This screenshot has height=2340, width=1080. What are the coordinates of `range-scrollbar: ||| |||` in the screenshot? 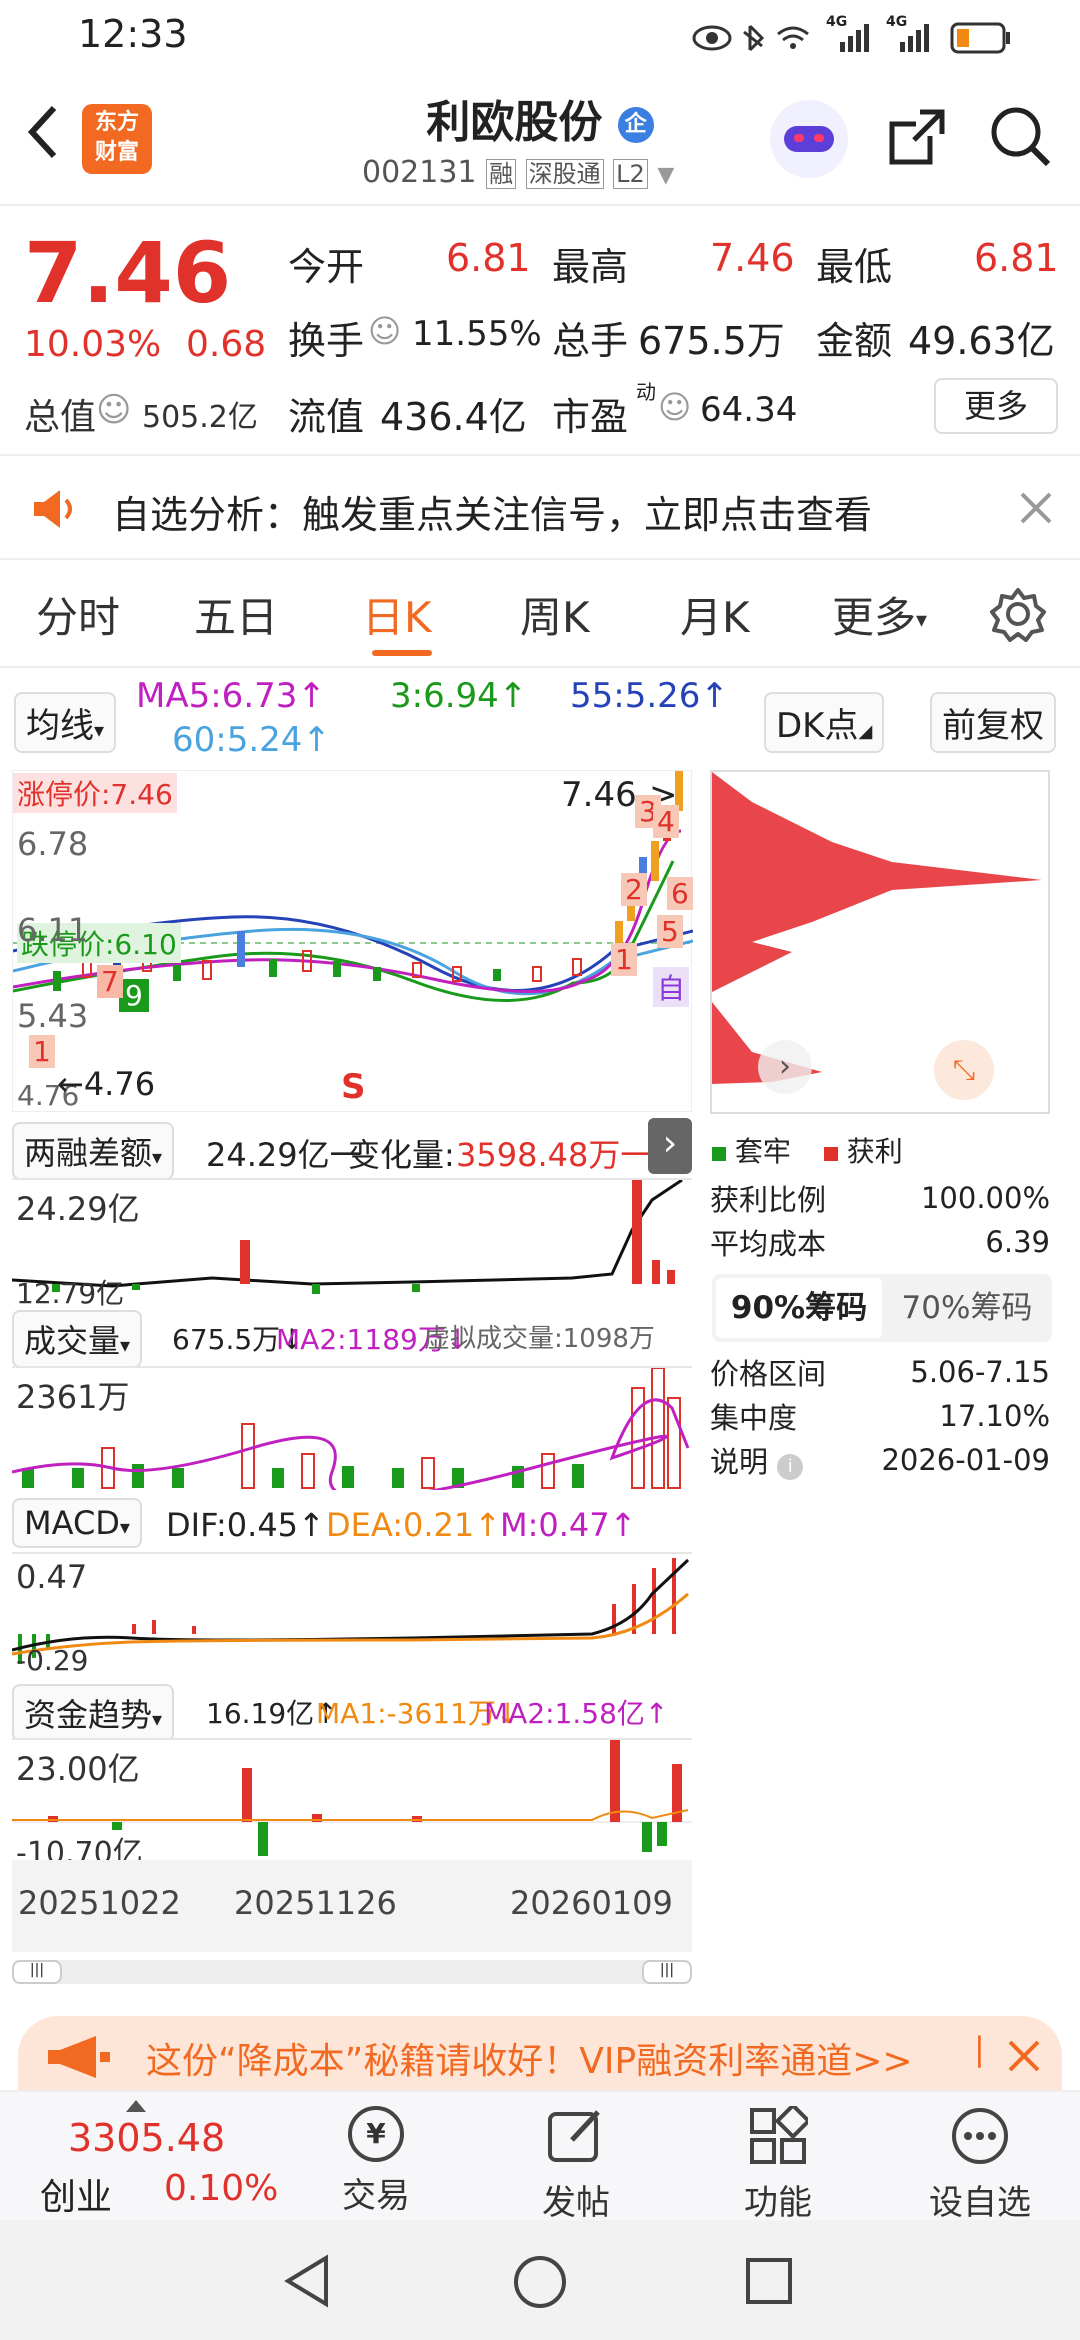 It's located at (352, 1972).